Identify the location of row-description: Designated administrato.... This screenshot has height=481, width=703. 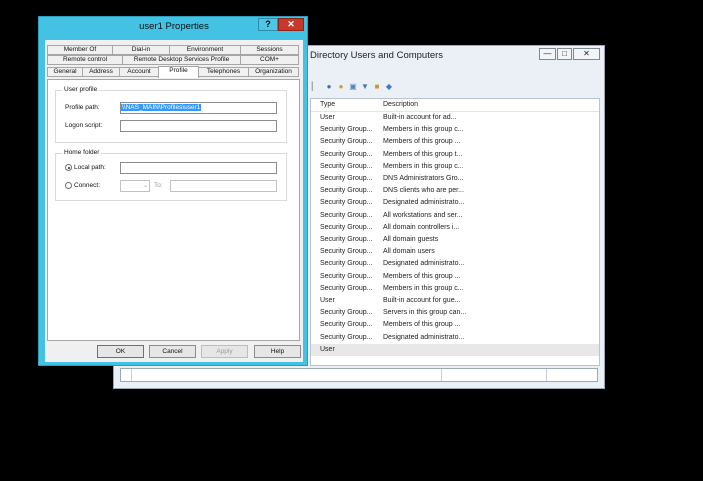
(424, 203).